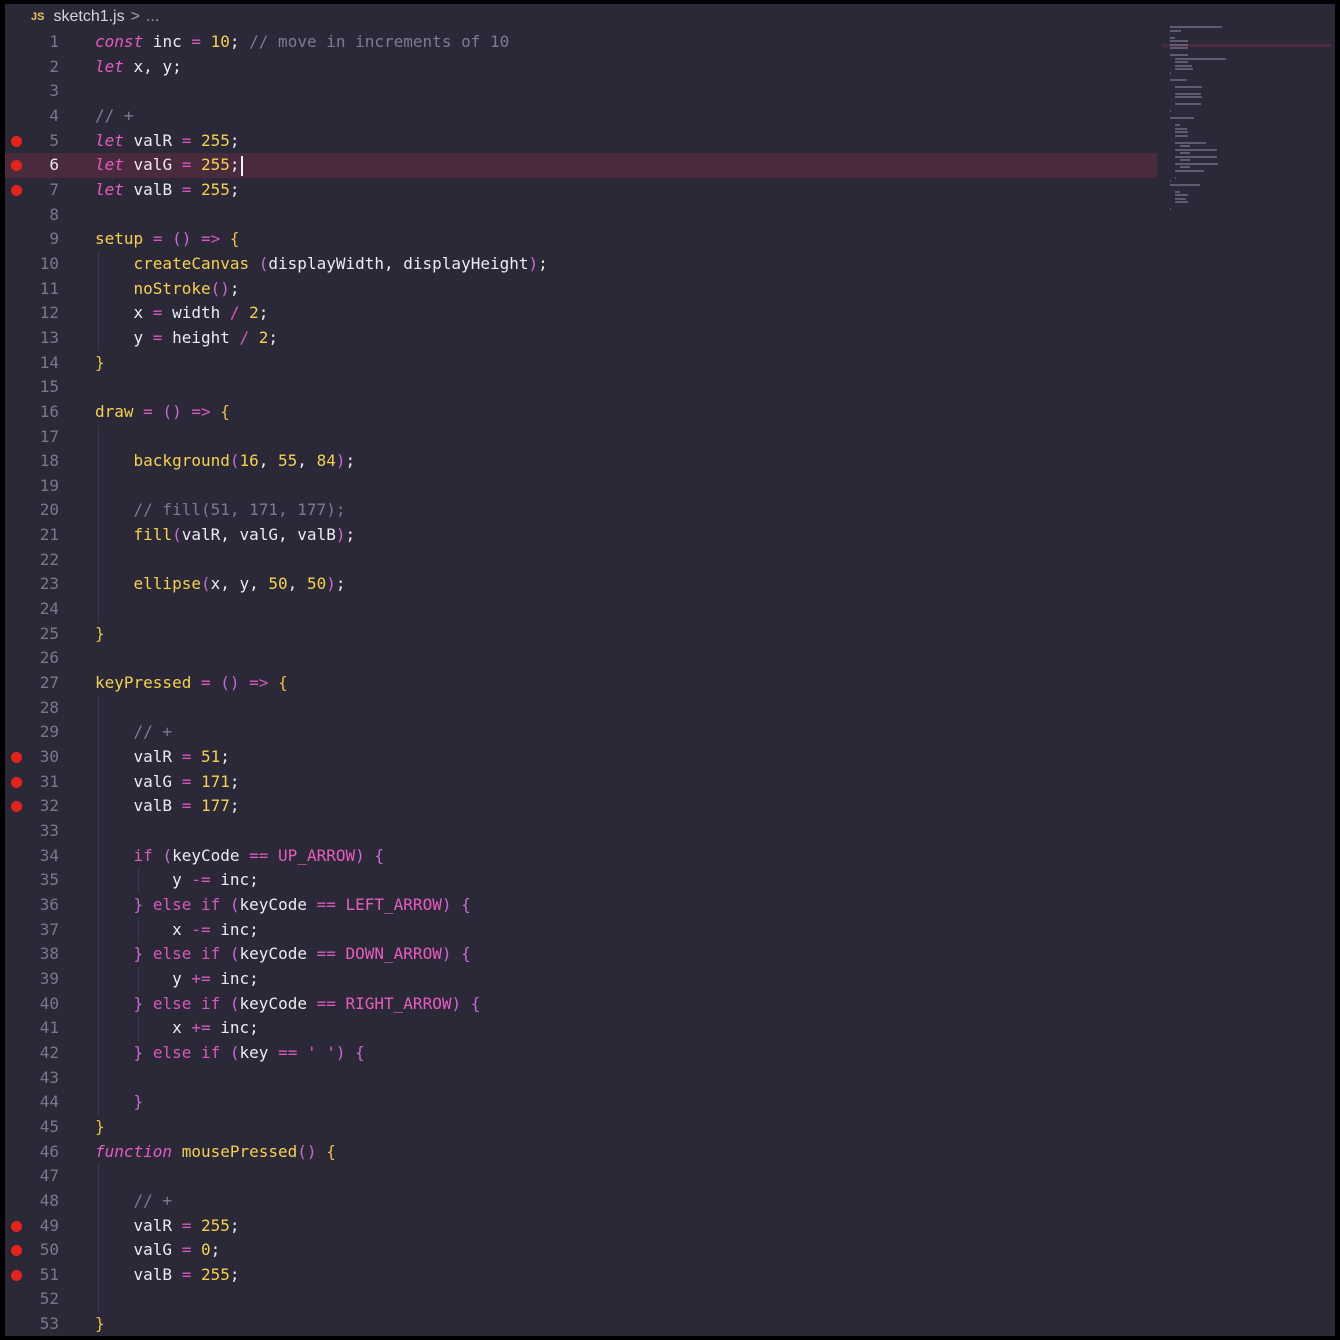  I want to click on code-line: 48 // +, so click(581, 1201).